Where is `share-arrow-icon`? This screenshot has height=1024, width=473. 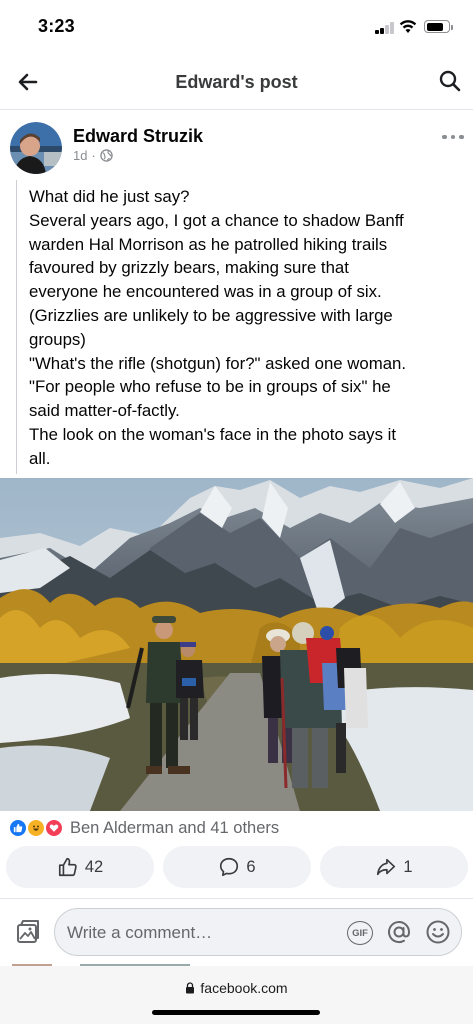 share-arrow-icon is located at coordinates (386, 867).